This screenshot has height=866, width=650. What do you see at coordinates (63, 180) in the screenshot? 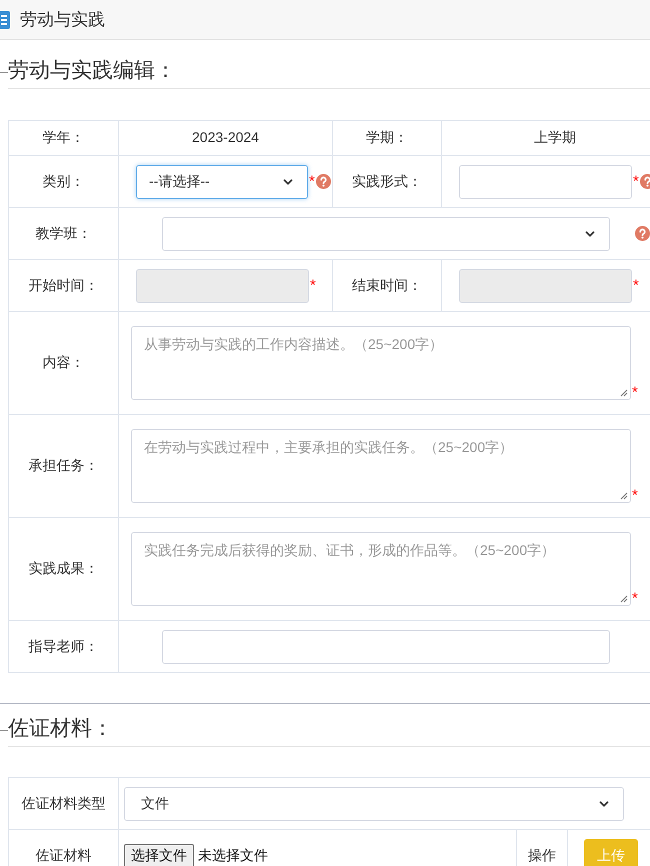
I see `field-label: 类别：` at bounding box center [63, 180].